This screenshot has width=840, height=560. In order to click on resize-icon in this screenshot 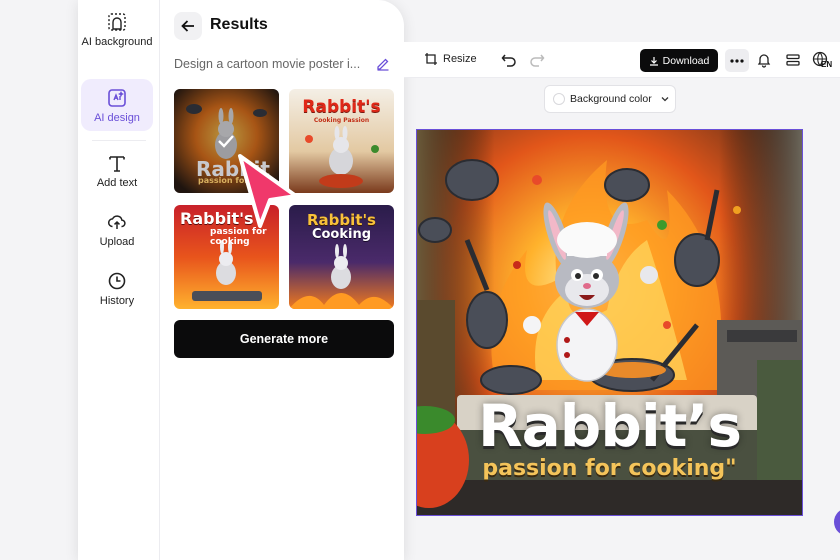, I will do `click(431, 59)`.